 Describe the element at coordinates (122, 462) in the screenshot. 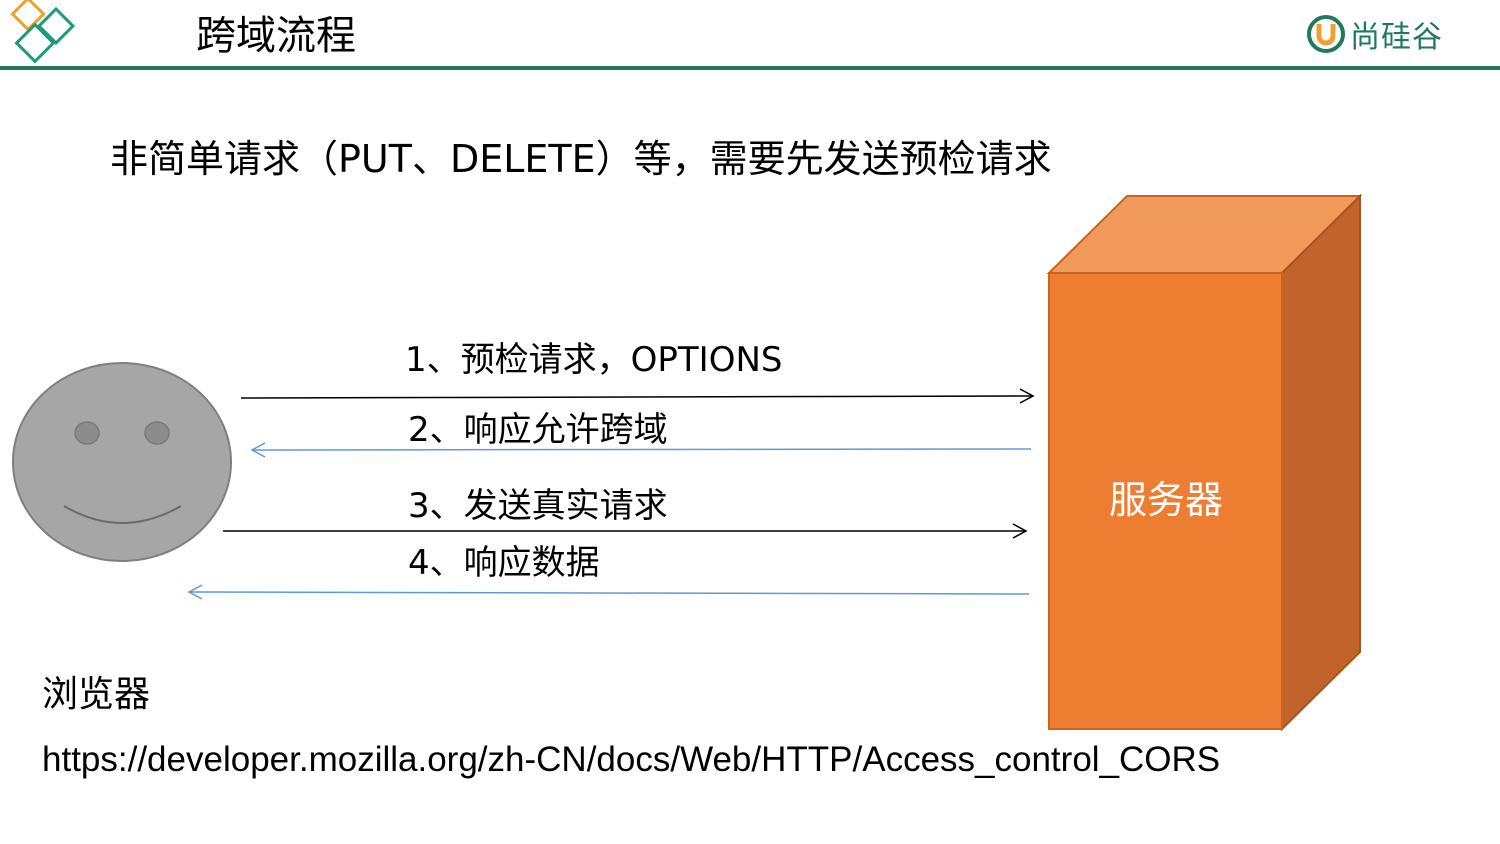

I see `smiley-face-icon` at that location.